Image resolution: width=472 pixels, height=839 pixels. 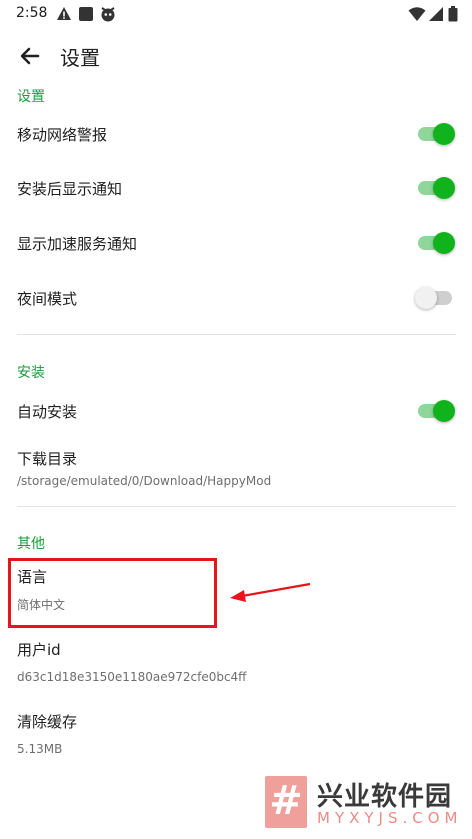 I want to click on status-time: 2:58, so click(x=32, y=13).